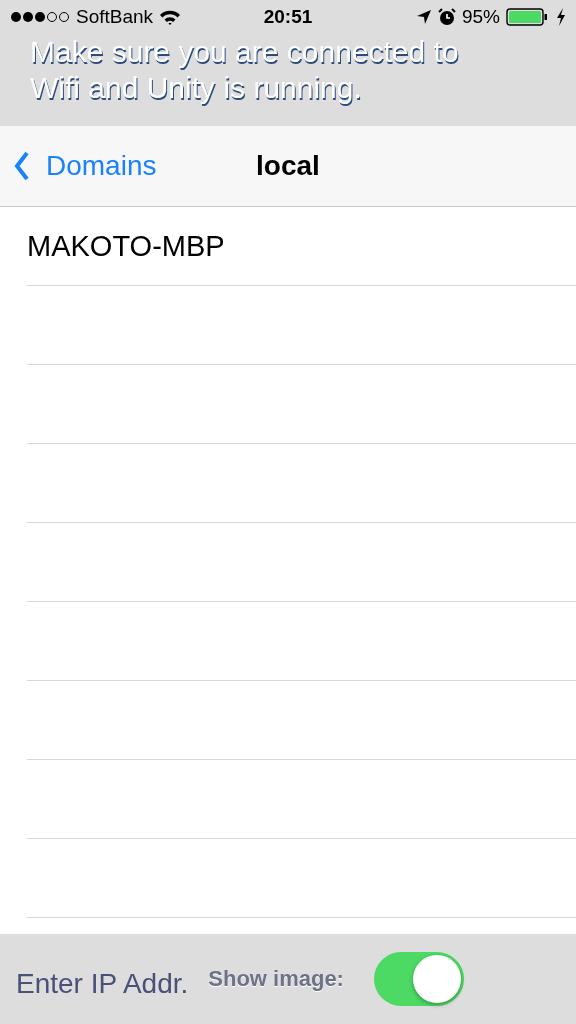 The height and width of the screenshot is (1024, 576). What do you see at coordinates (276, 979) in the screenshot?
I see `show-image-label: Show image:` at bounding box center [276, 979].